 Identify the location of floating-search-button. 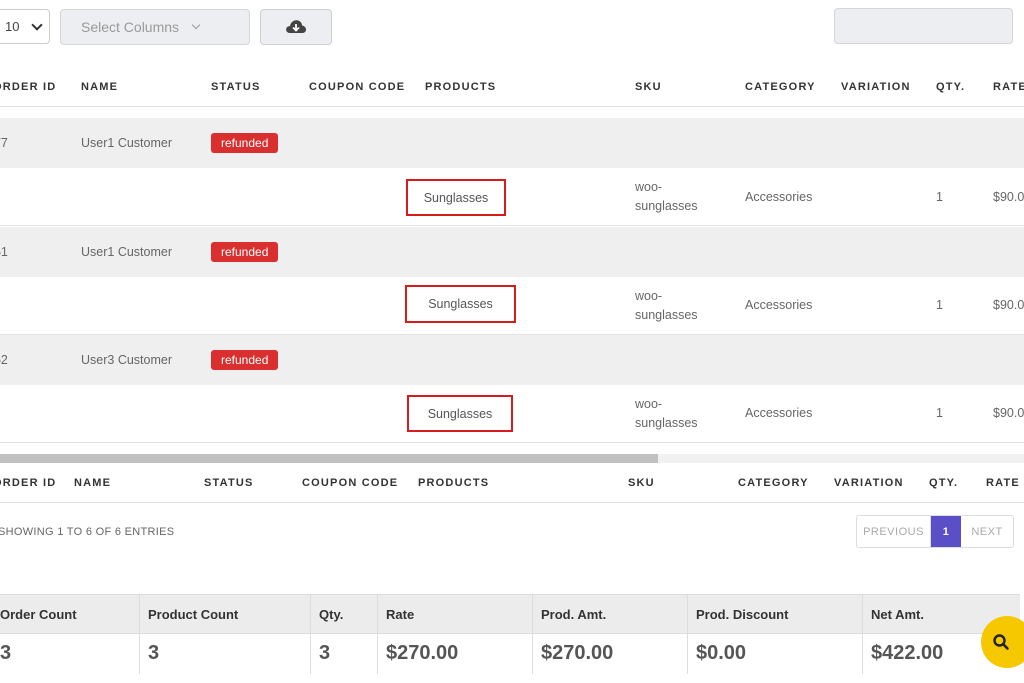
(1002, 642).